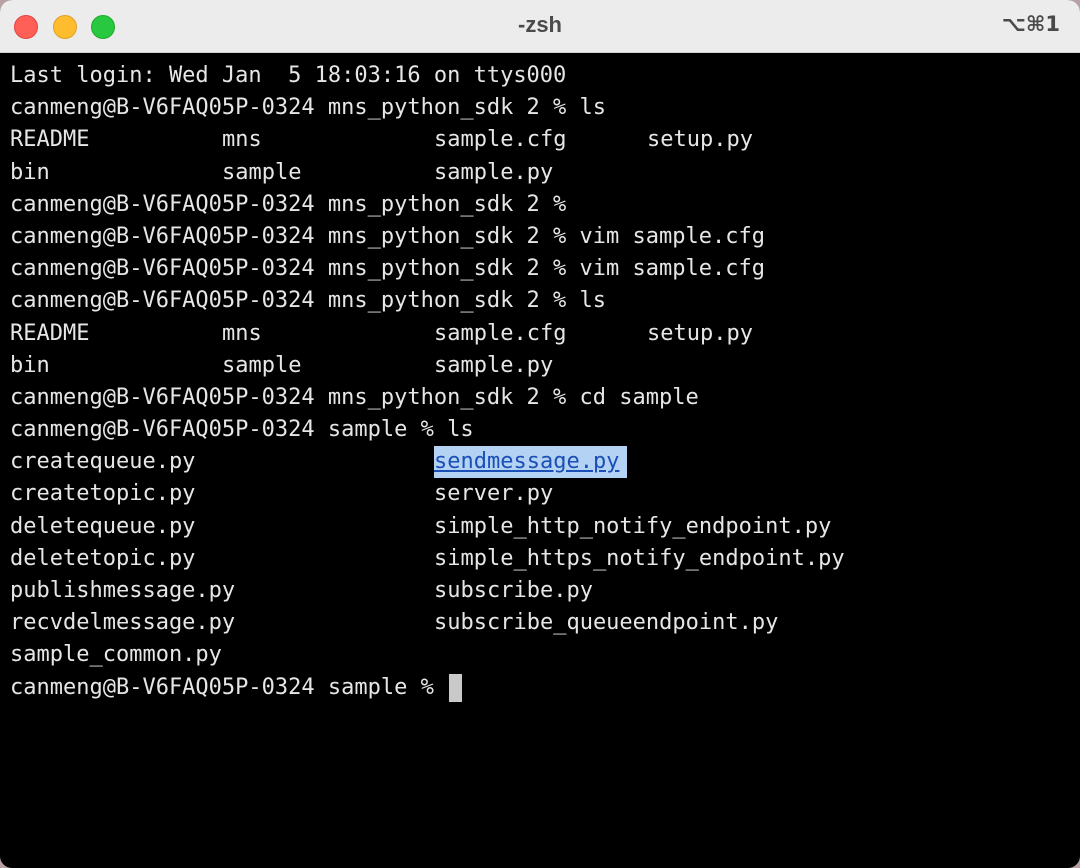 This screenshot has height=868, width=1080. Describe the element at coordinates (456, 687) in the screenshot. I see `text-cursor` at that location.